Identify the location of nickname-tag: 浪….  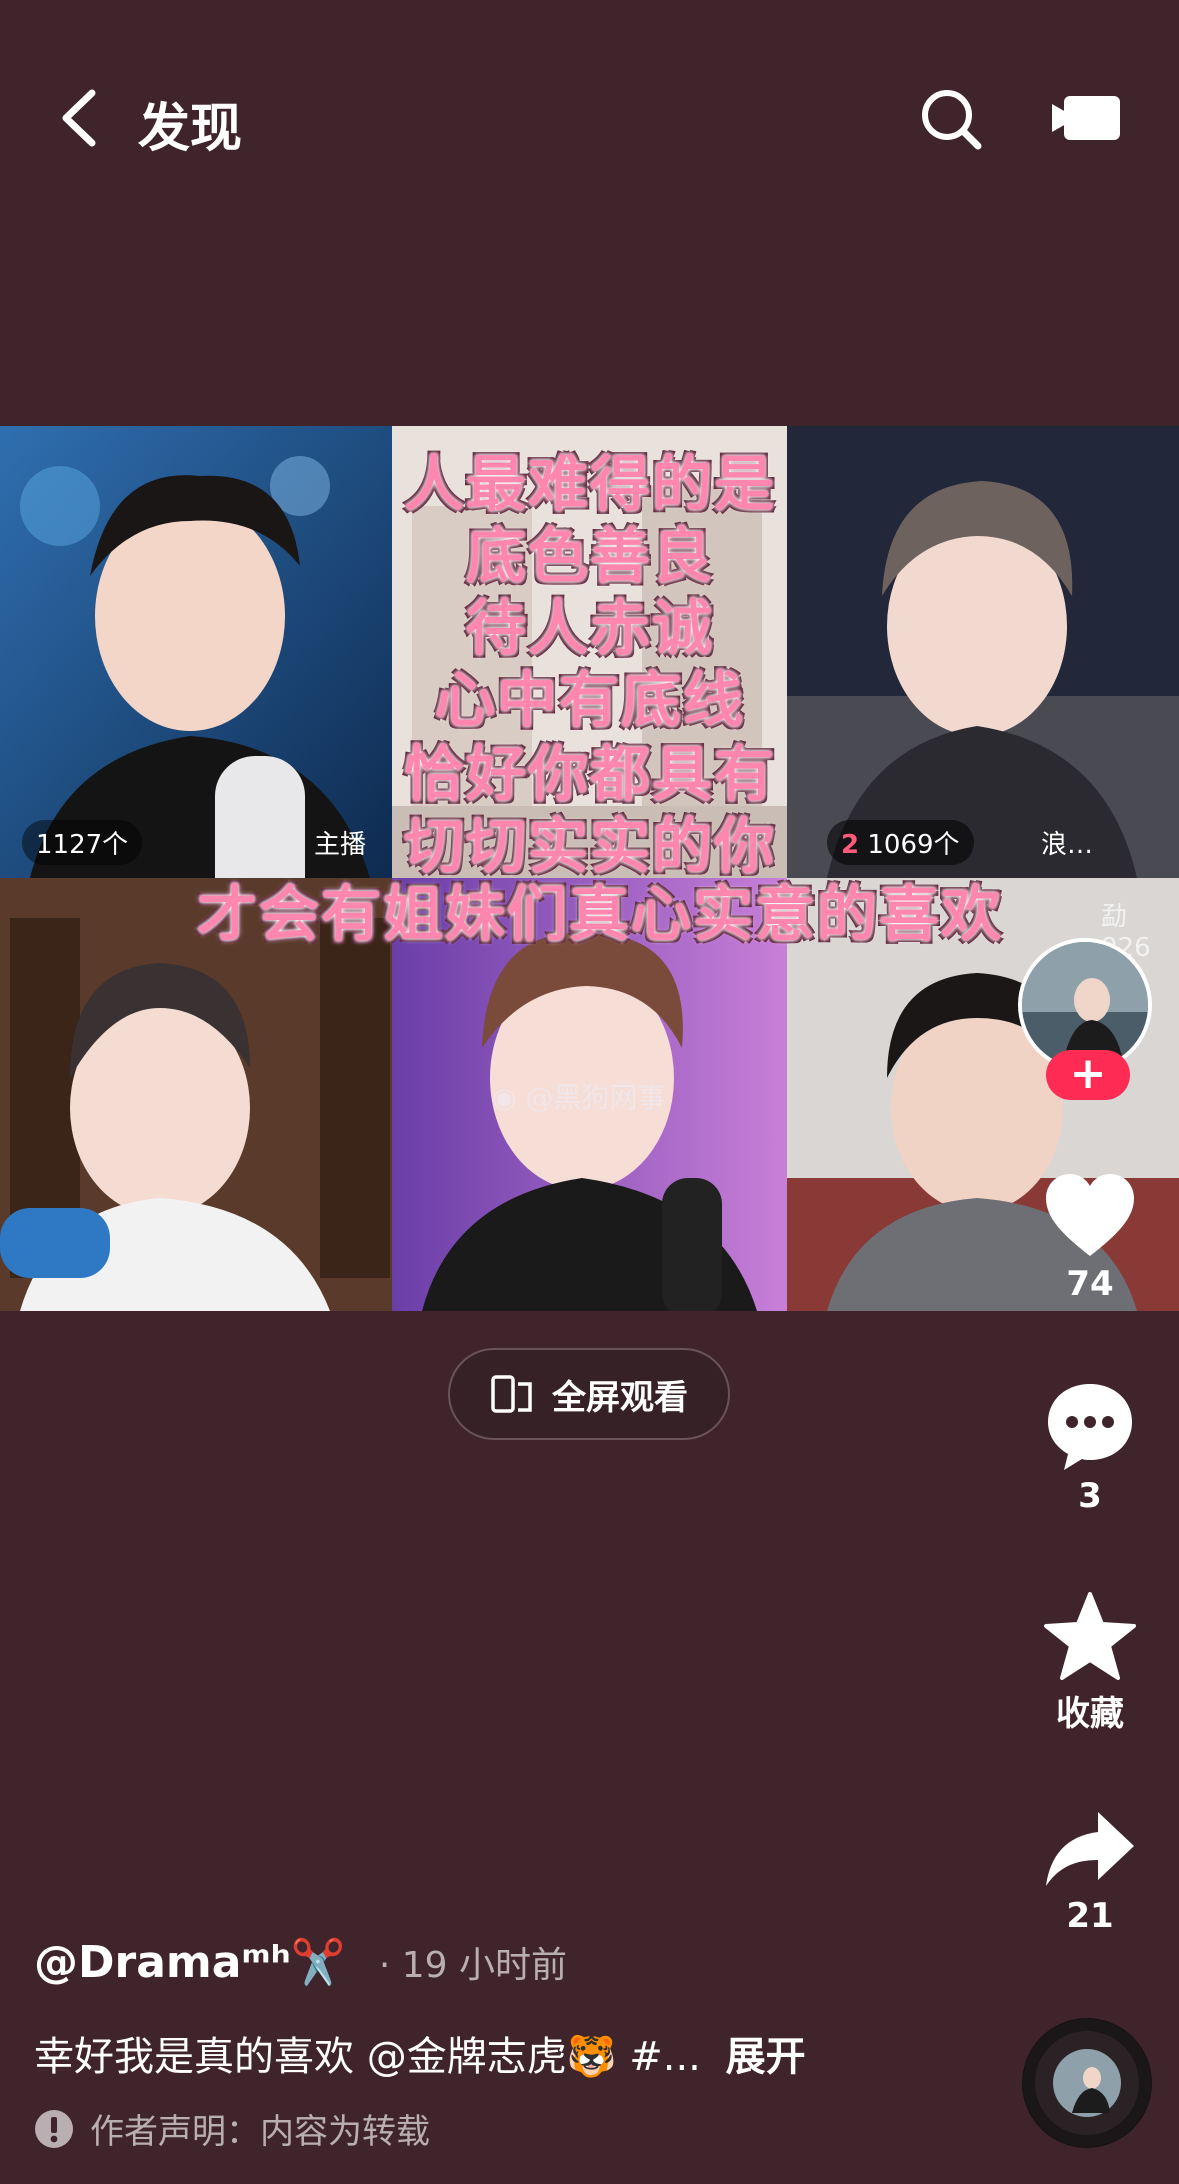
(1067, 842).